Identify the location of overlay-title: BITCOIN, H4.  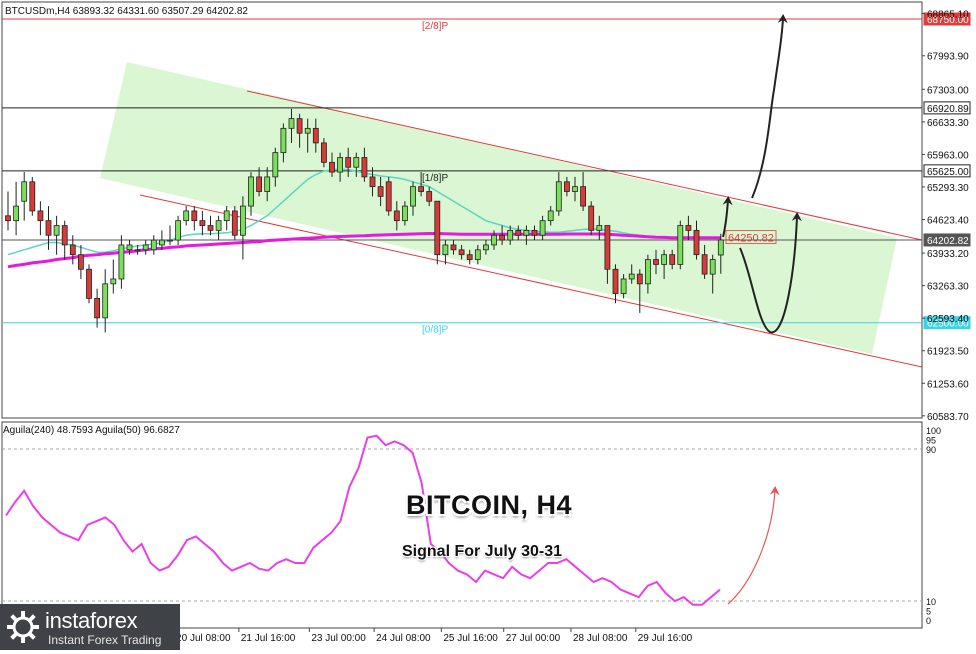
(489, 505).